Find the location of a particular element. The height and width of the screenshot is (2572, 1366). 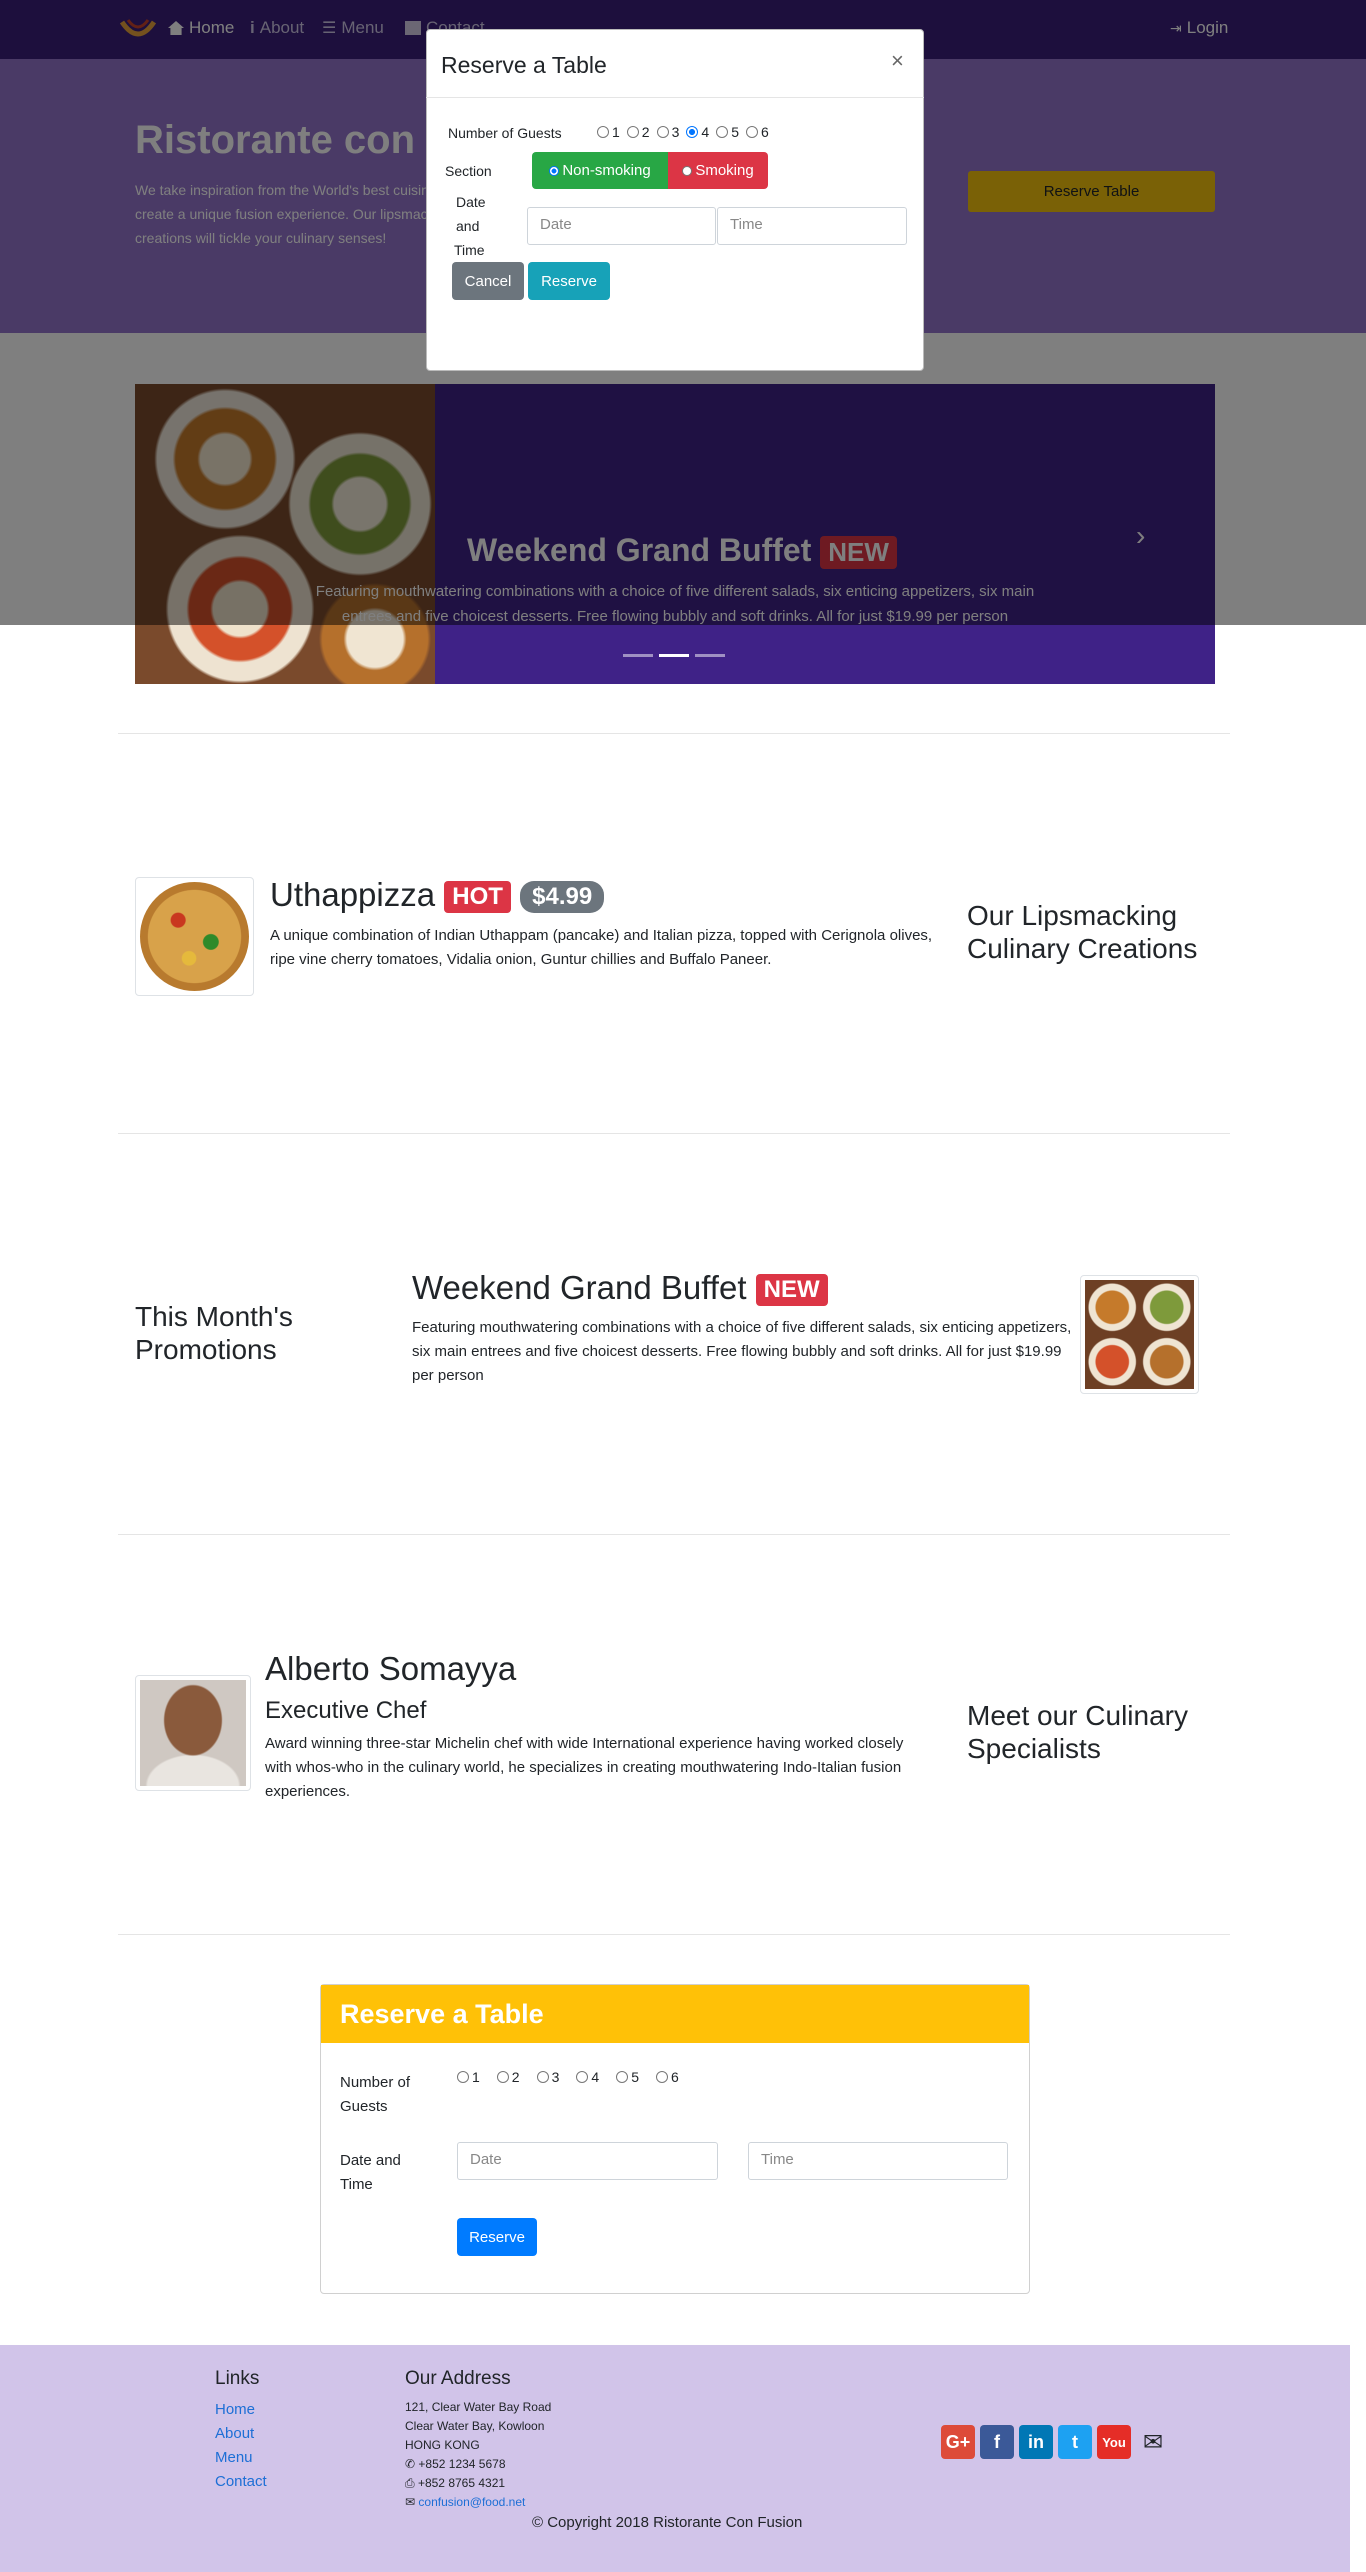

modal-date-input: Date is located at coordinates (621, 226).